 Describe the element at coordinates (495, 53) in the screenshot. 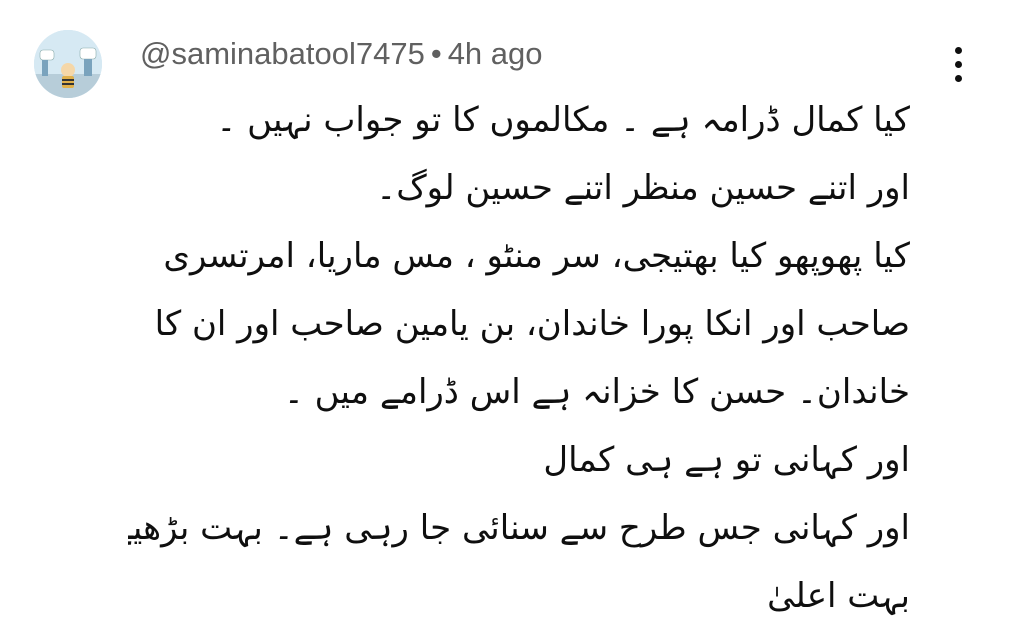

I see `timestamp: 4h ago` at that location.